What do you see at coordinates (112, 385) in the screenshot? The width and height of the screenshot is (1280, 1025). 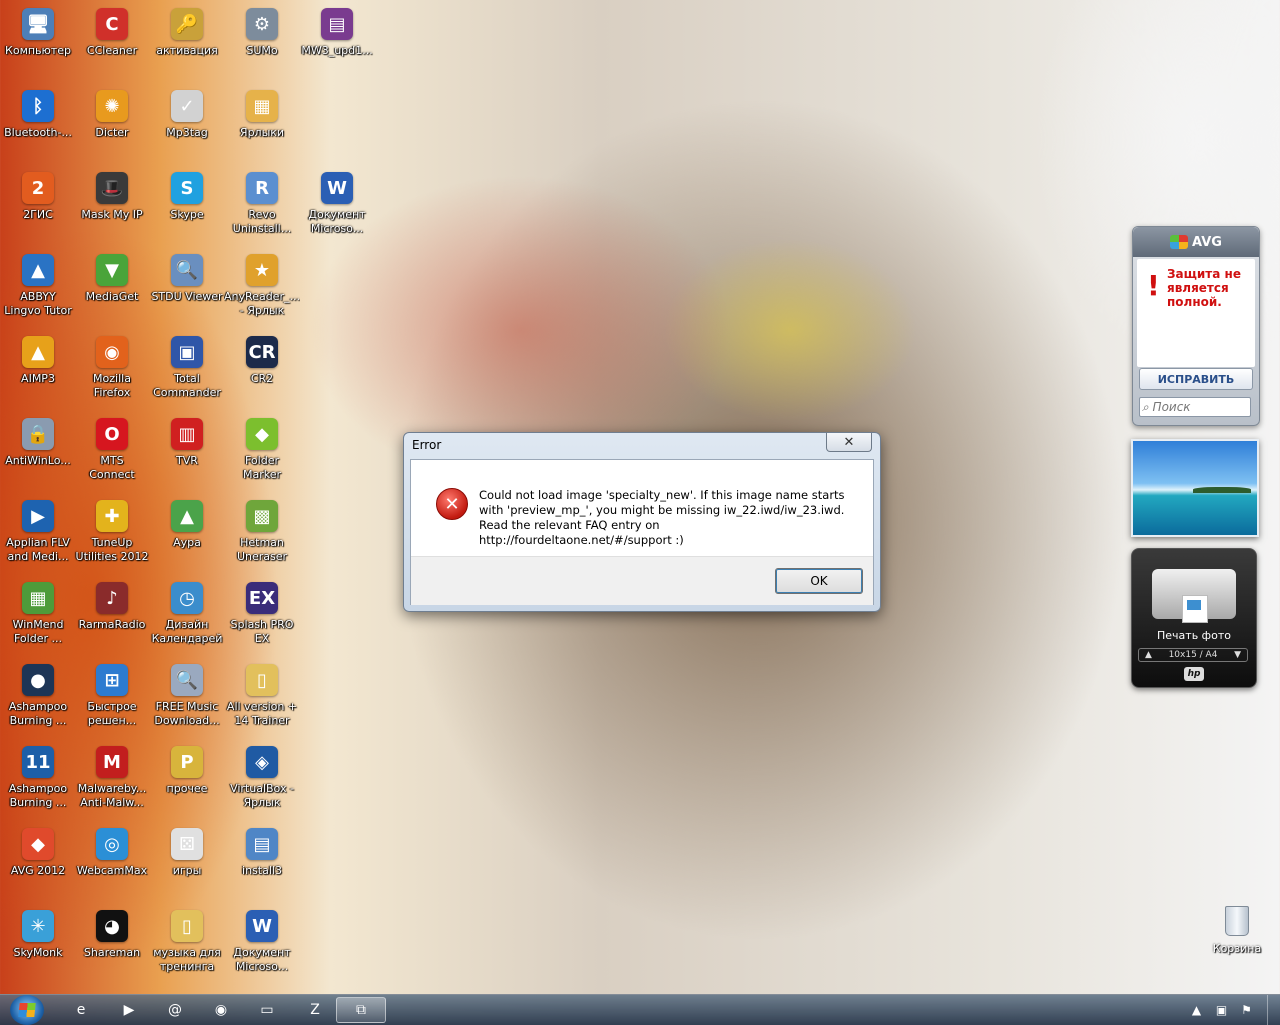 I see `desktop-icon-label: Mozilla Firefox` at bounding box center [112, 385].